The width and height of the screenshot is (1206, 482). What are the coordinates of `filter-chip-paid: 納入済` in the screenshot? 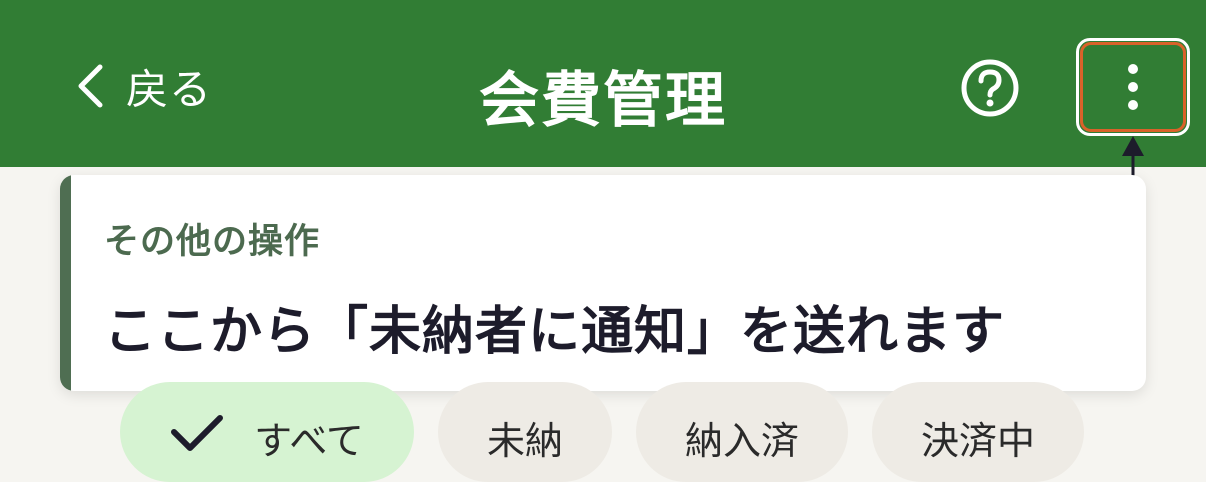 It's located at (742, 432).